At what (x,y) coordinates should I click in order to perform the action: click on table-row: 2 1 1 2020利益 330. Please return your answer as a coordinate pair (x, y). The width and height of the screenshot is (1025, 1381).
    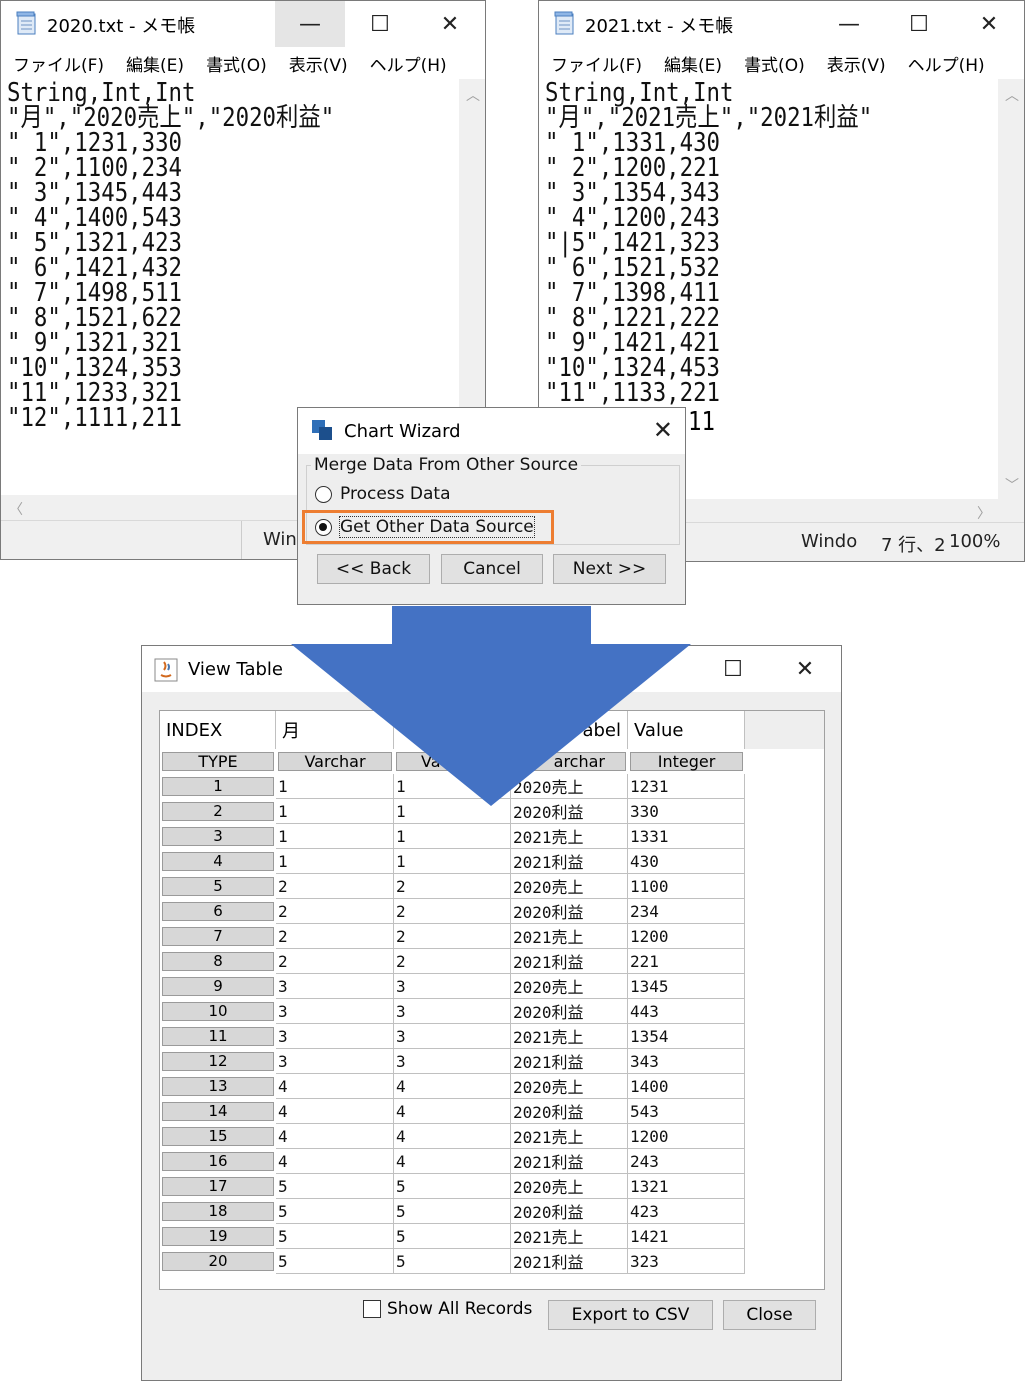
    Looking at the image, I should click on (492, 811).